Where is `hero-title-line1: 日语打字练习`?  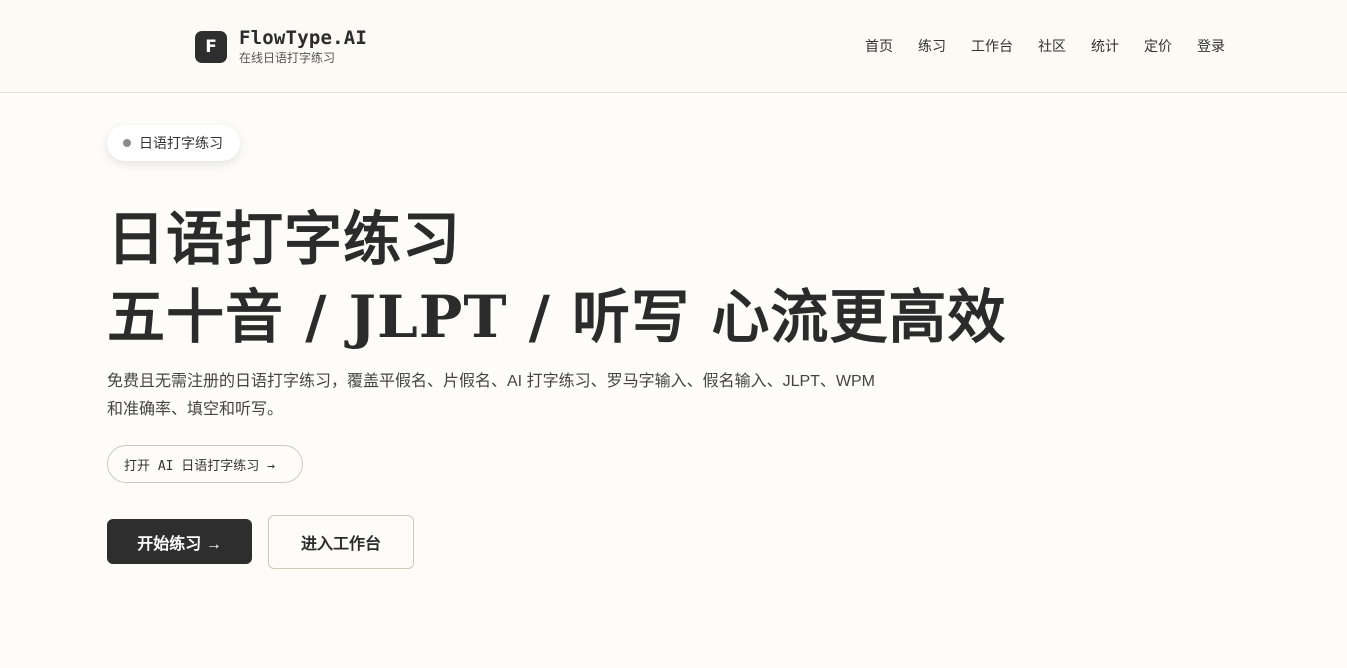
hero-title-line1: 日语打字练习 is located at coordinates (284, 239).